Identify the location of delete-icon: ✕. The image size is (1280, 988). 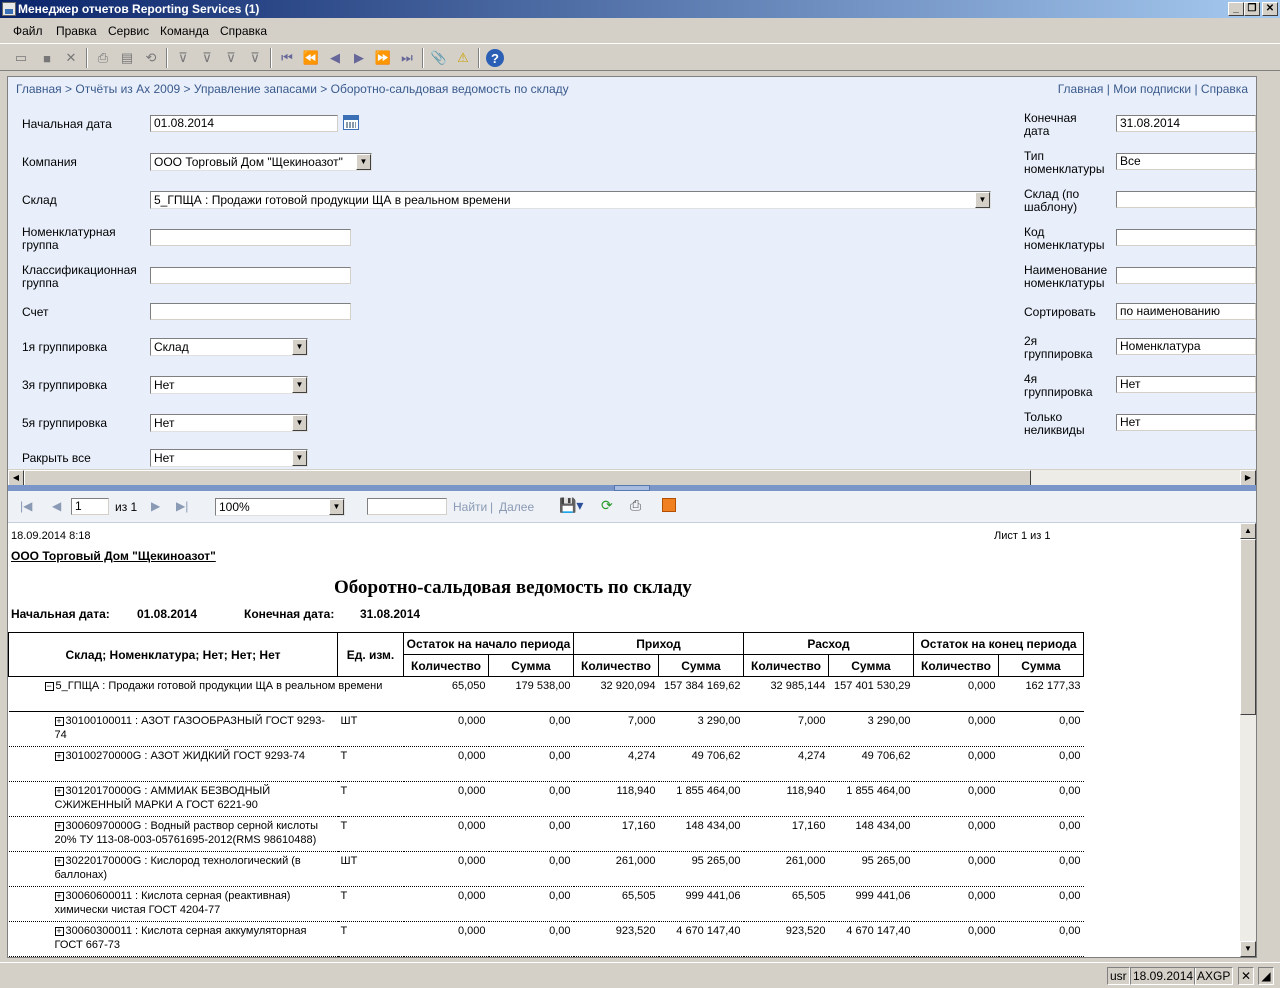
(71, 58).